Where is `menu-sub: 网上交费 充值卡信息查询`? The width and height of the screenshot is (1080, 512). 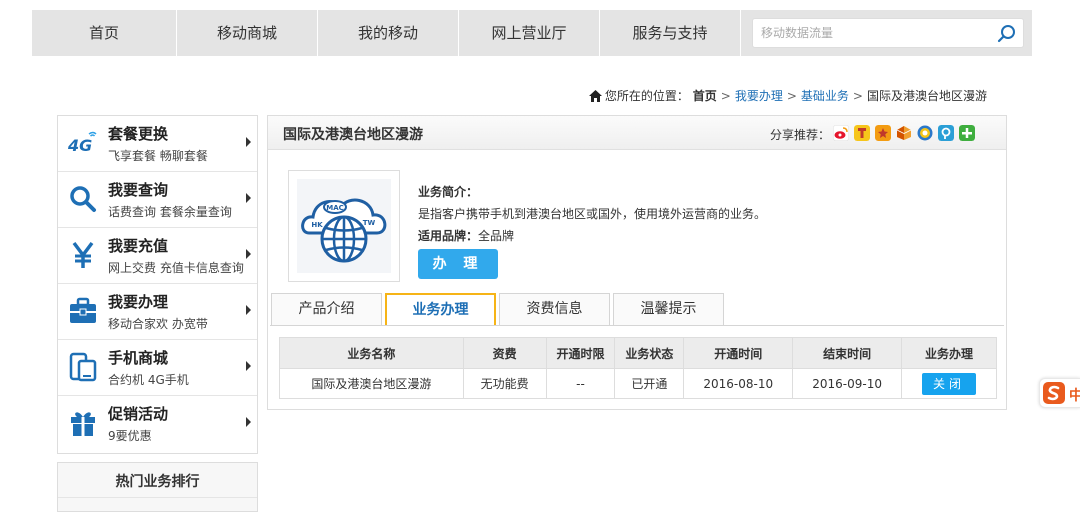 menu-sub: 网上交费 充值卡信息查询 is located at coordinates (176, 268).